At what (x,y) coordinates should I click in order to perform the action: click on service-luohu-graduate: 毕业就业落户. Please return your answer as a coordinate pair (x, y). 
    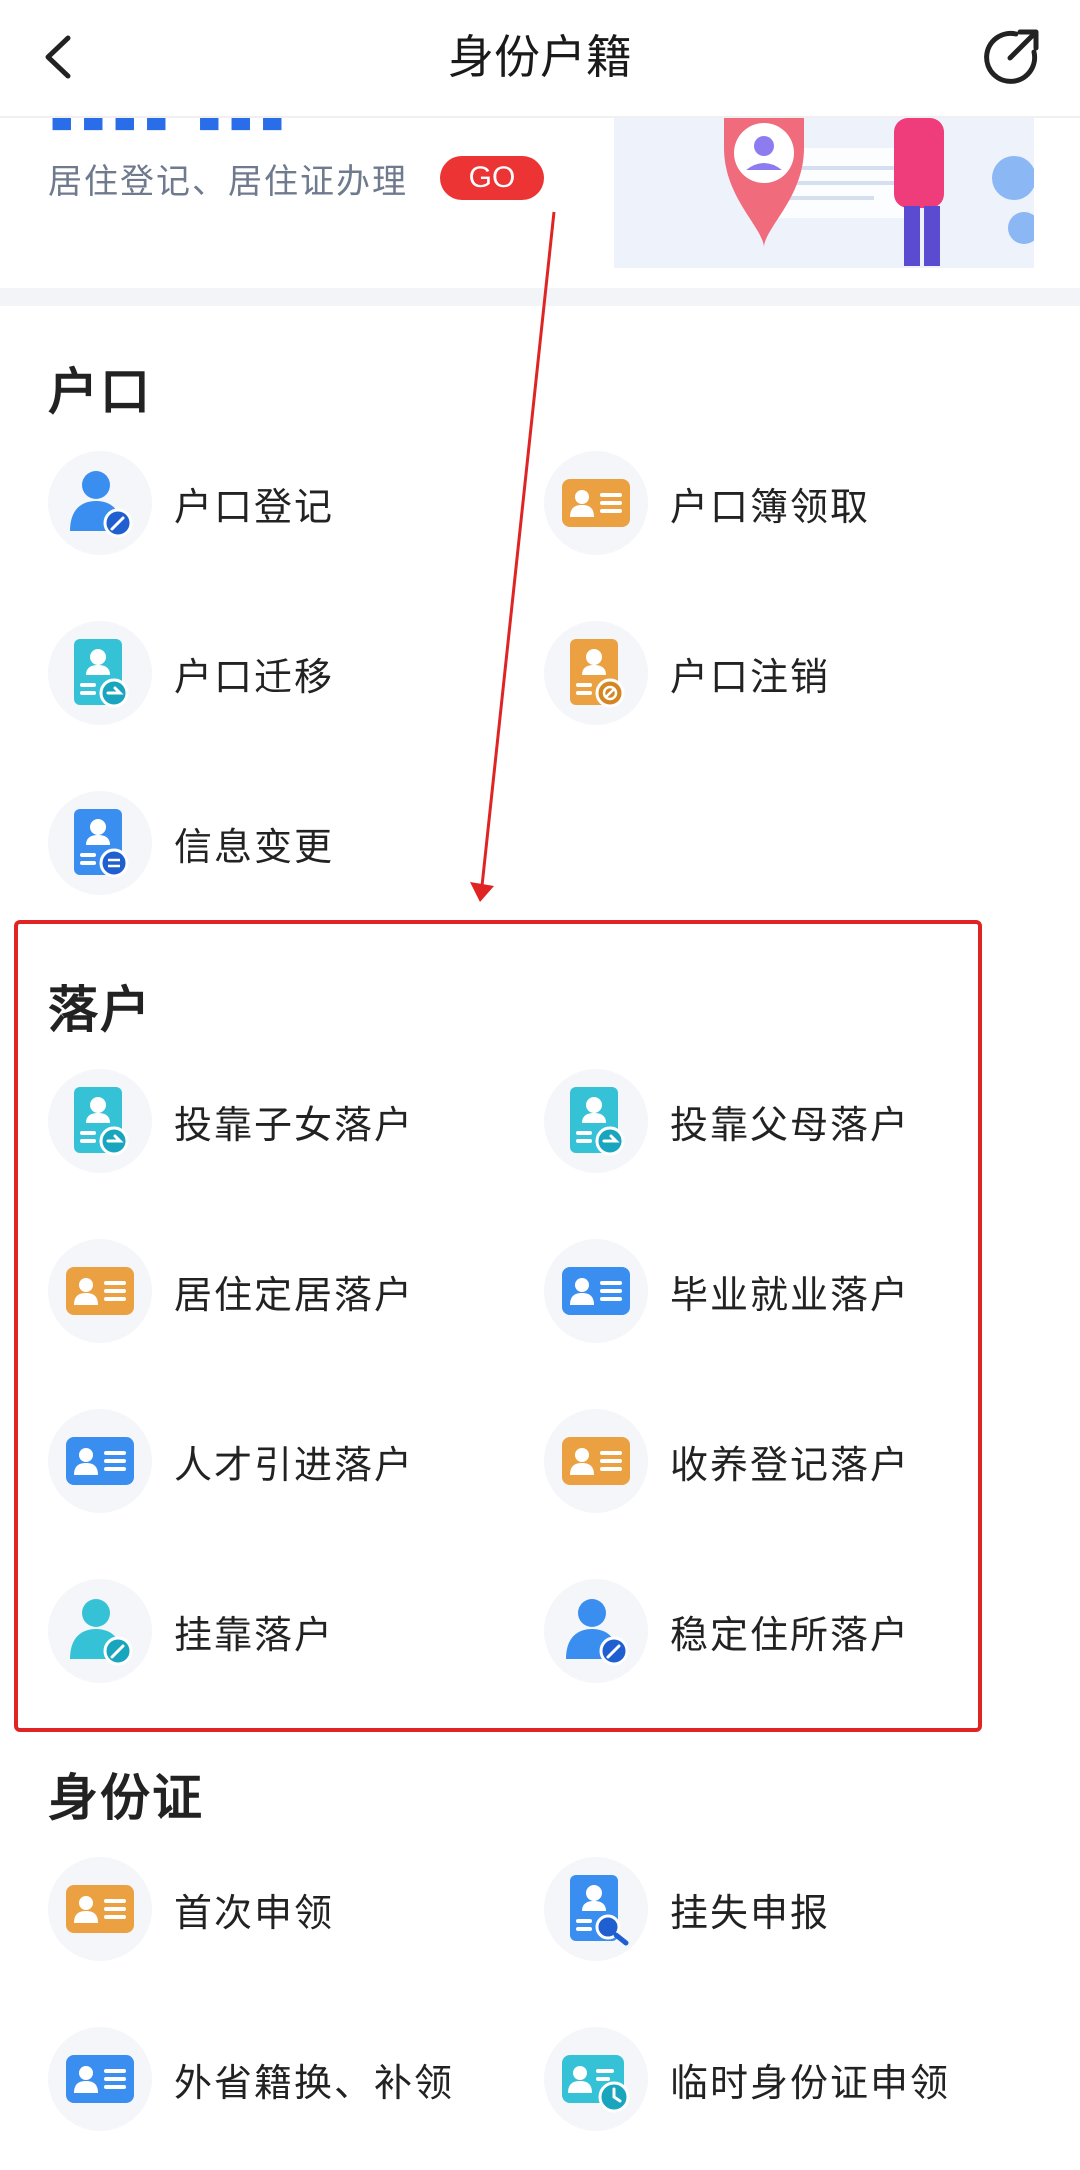
    Looking at the image, I should click on (727, 1291).